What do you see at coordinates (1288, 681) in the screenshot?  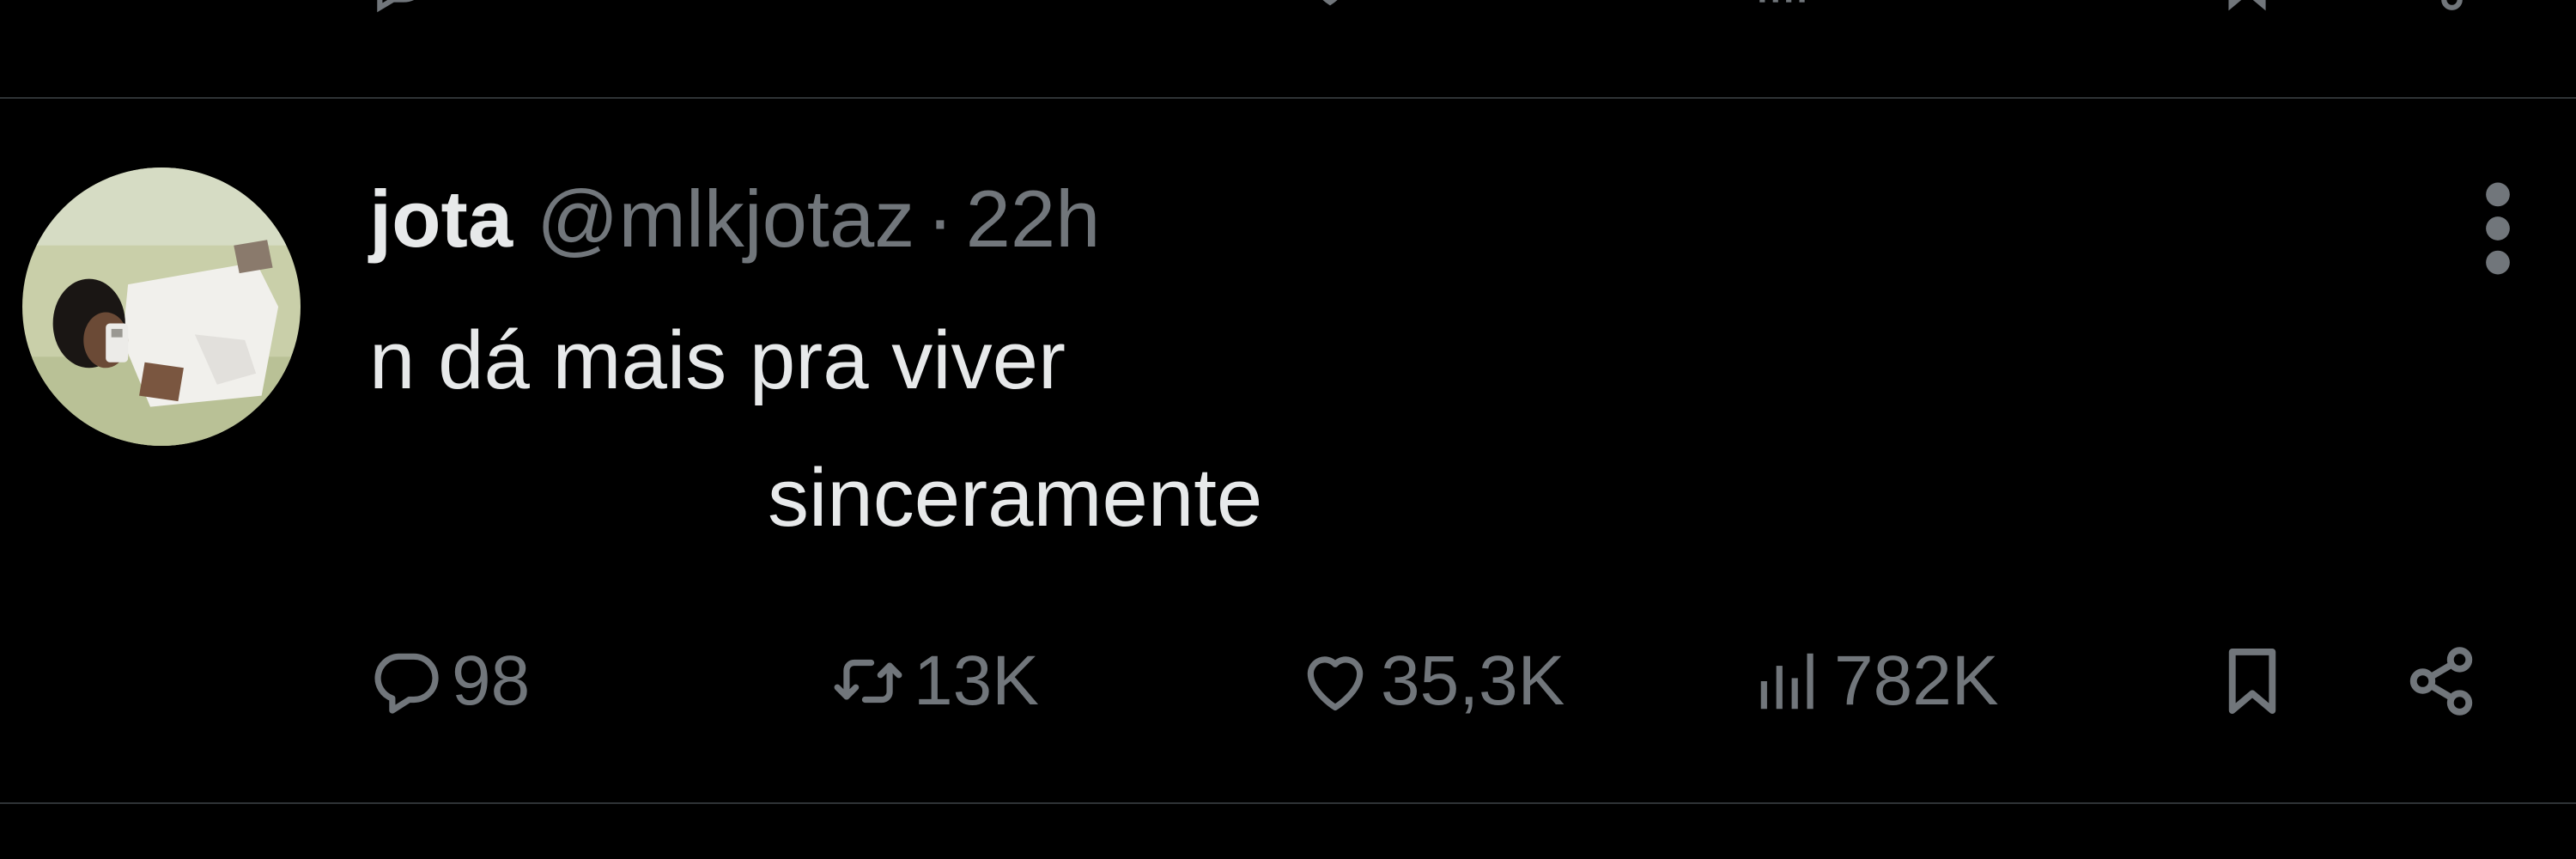 I see `tweet-actions: 98 13K 35,3K 782K` at bounding box center [1288, 681].